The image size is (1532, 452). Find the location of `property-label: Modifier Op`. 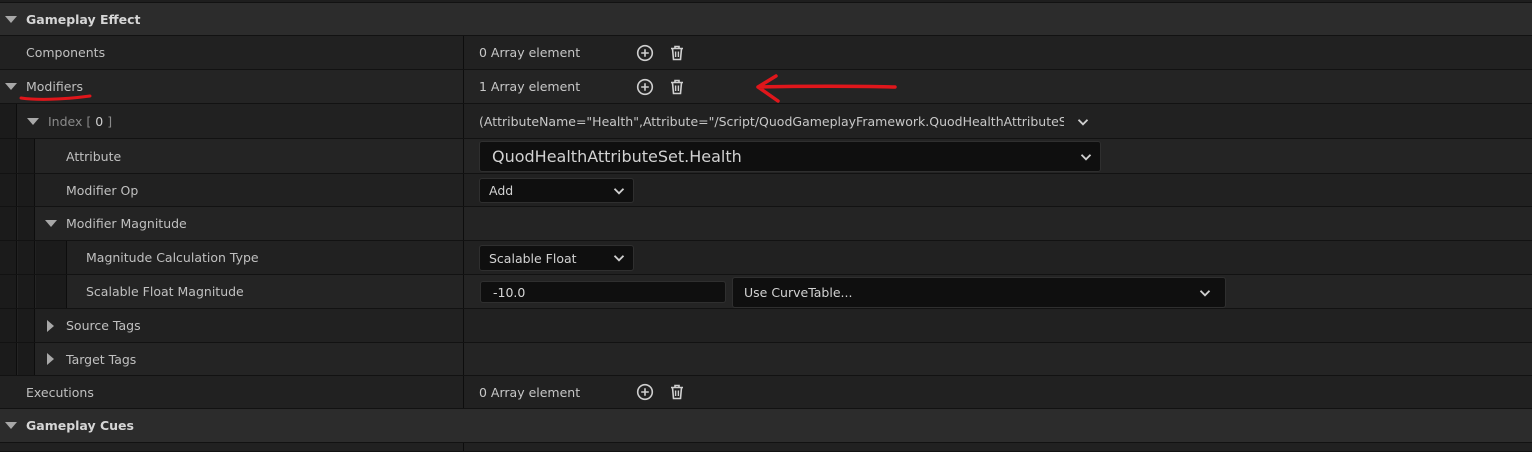

property-label: Modifier Op is located at coordinates (102, 190).